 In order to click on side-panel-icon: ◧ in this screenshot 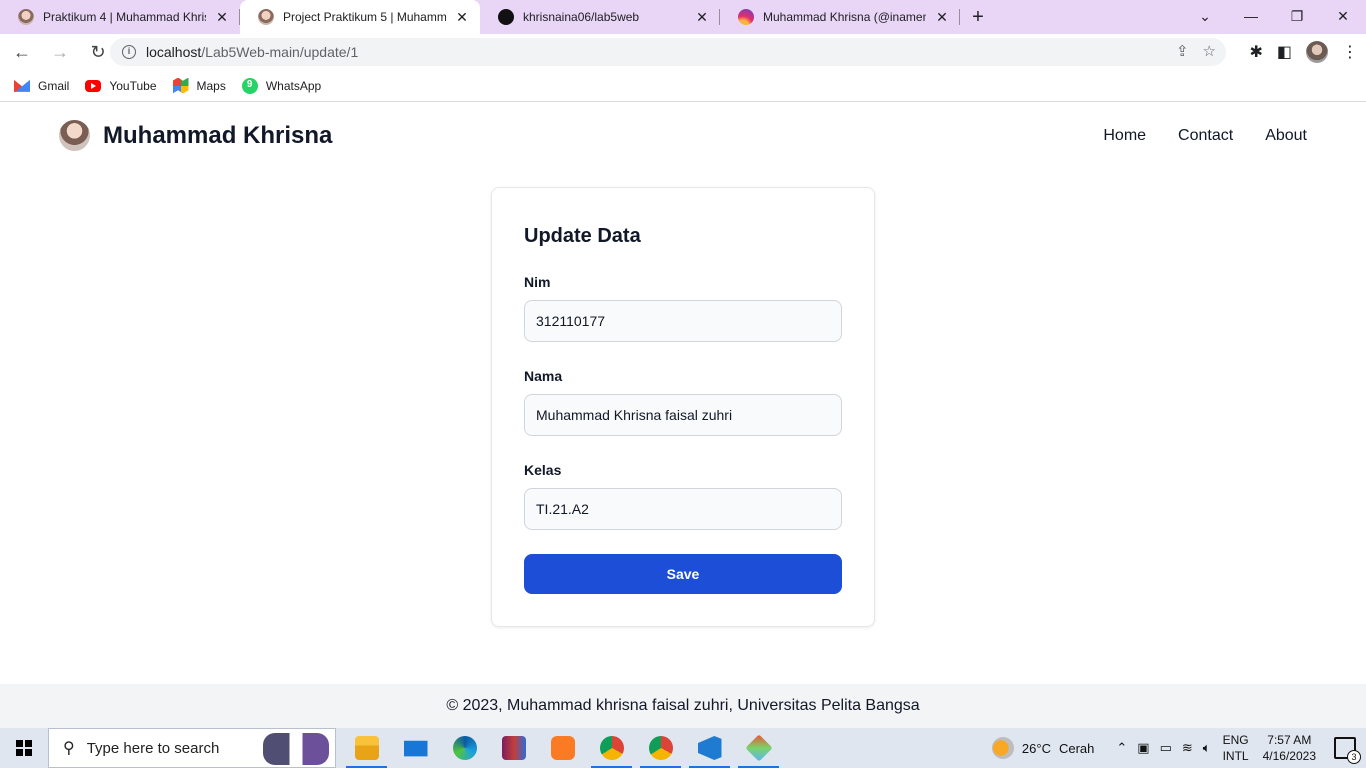, I will do `click(1284, 52)`.